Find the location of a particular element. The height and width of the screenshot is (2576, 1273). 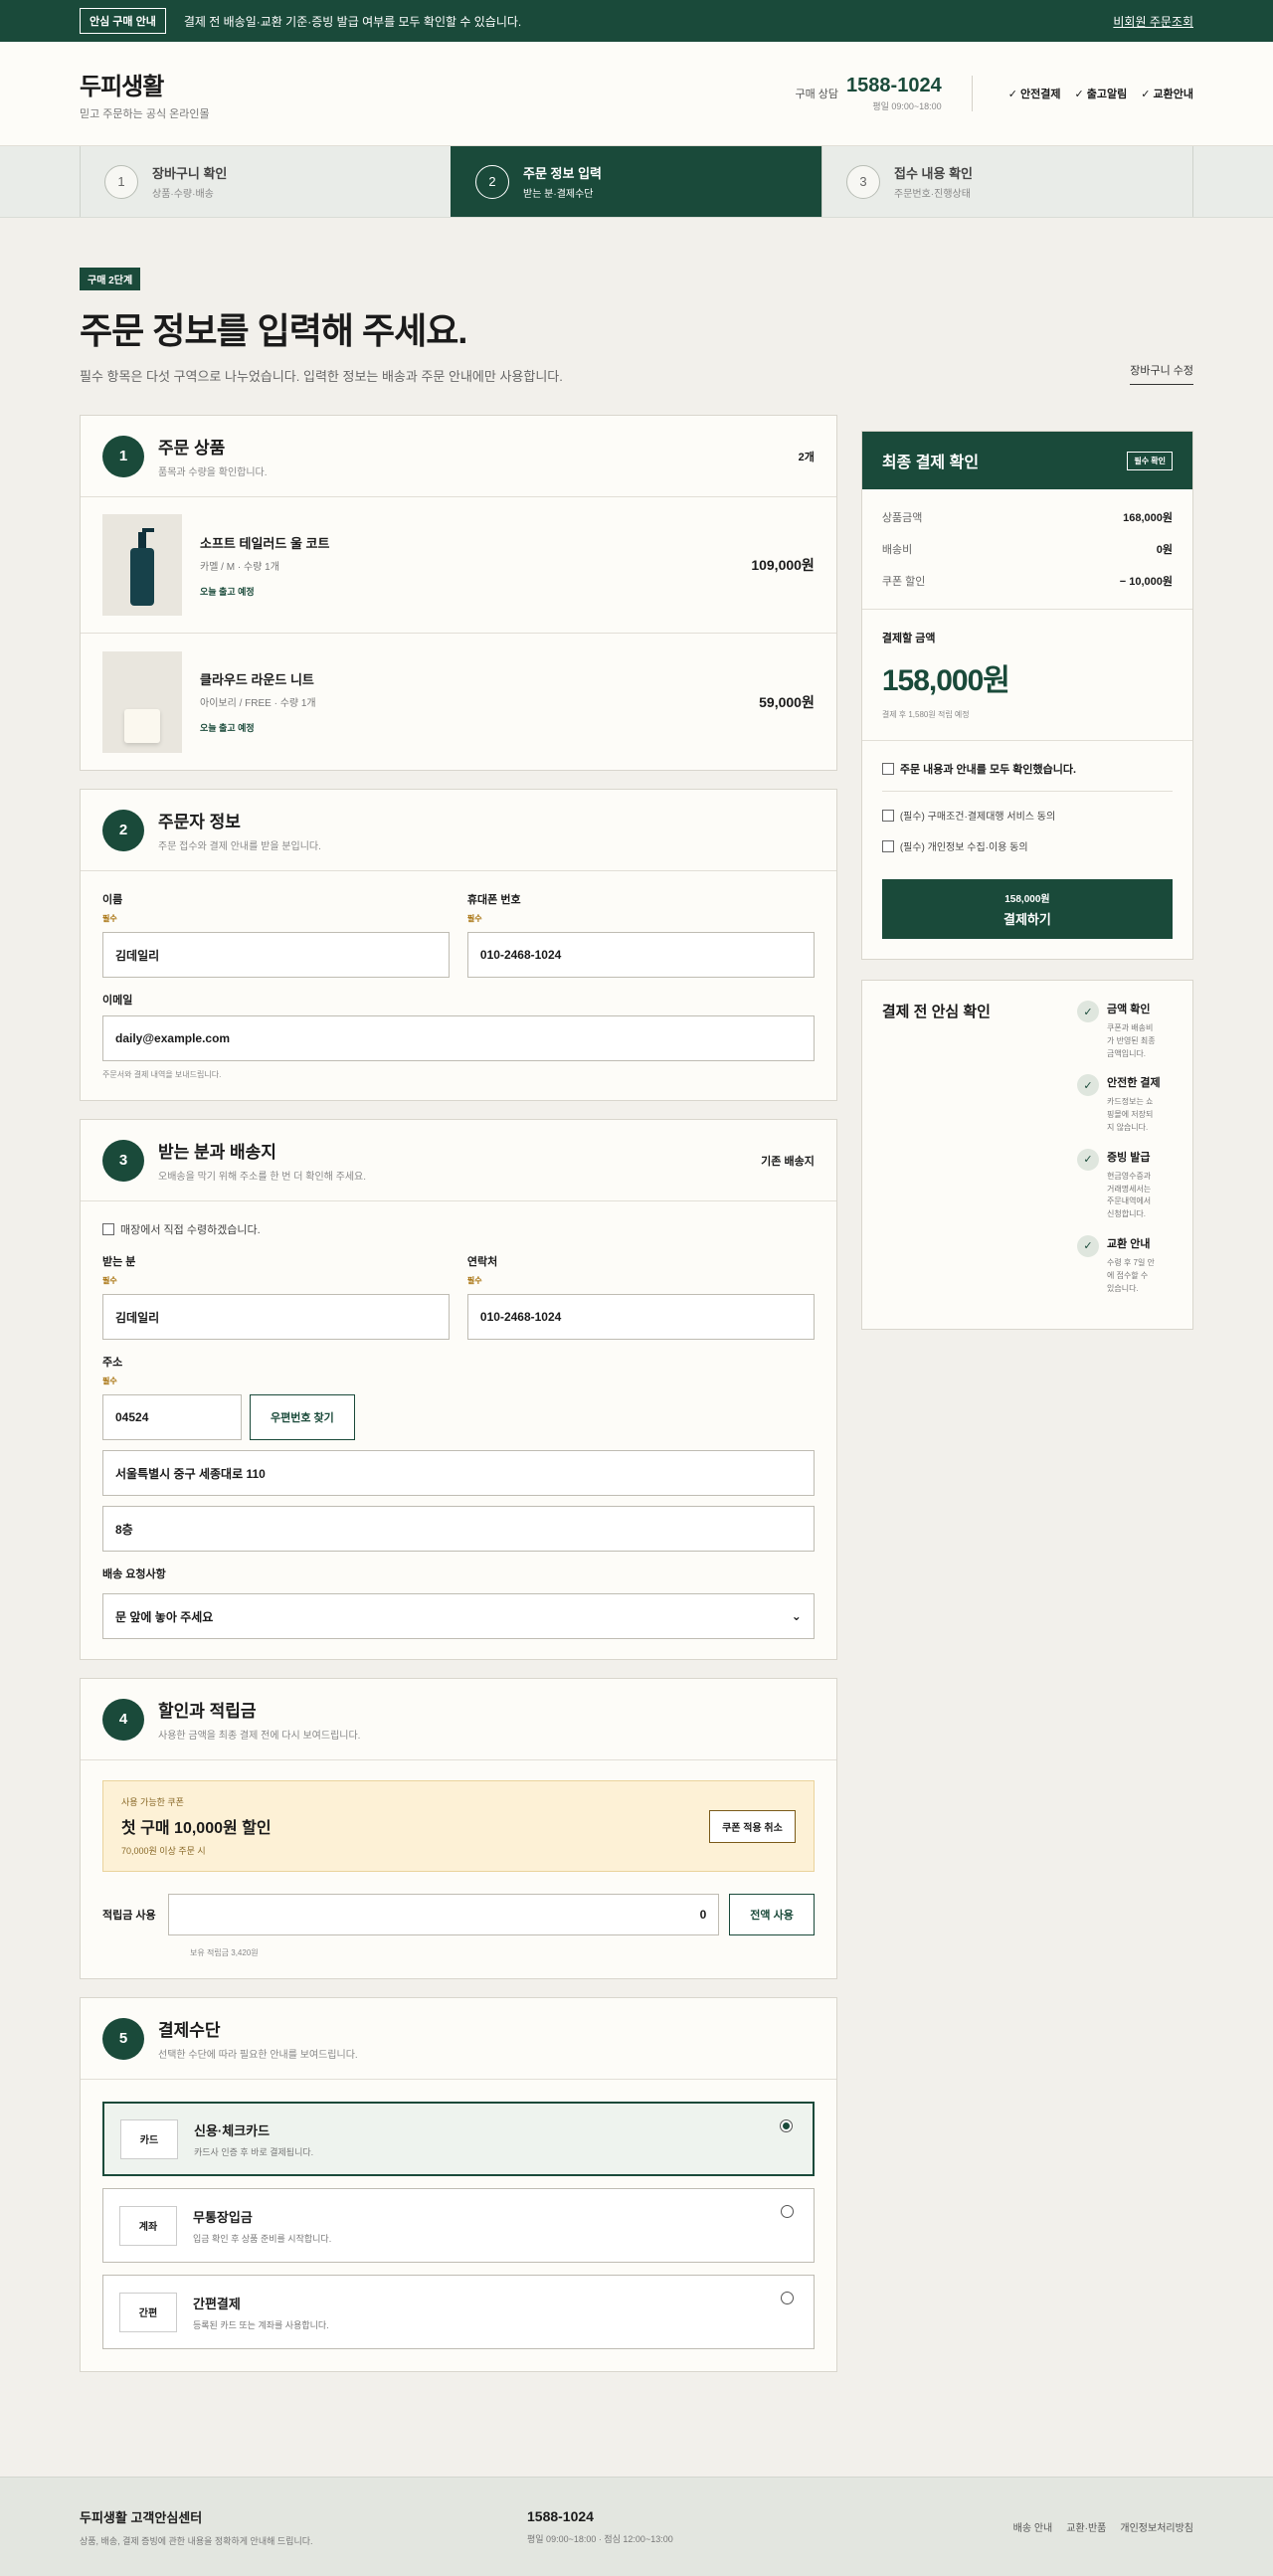

field-label: 받는 분 is located at coordinates (119, 1262).